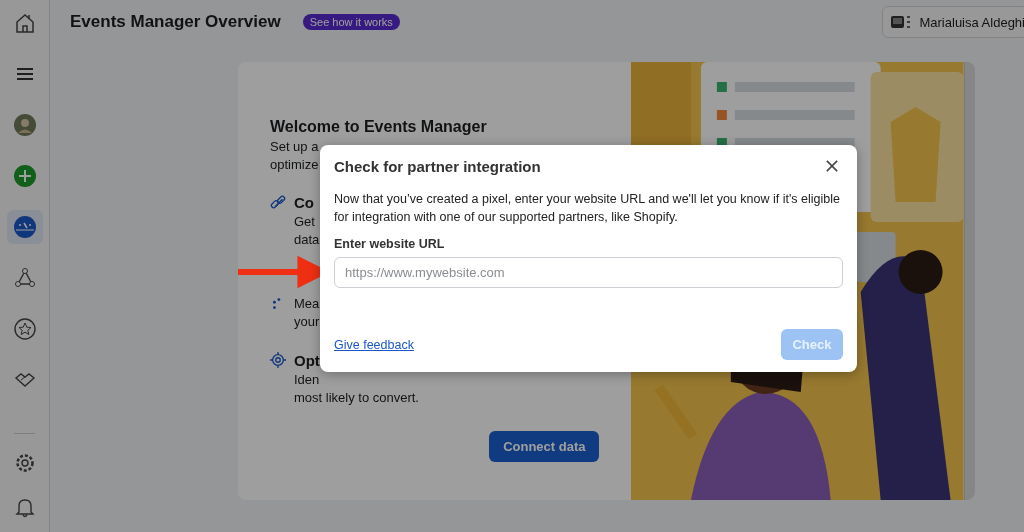  What do you see at coordinates (437, 166) in the screenshot?
I see `dialog-title: Check for partner integration` at bounding box center [437, 166].